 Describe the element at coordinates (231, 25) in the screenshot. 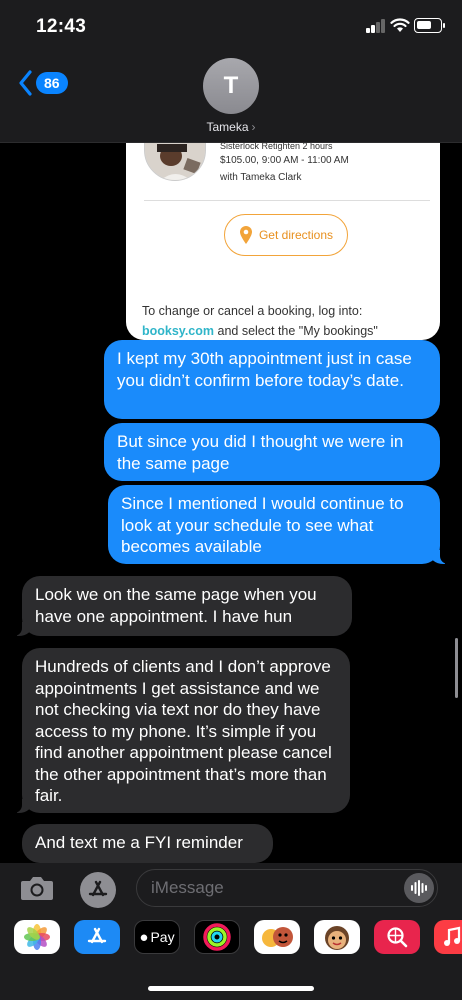

I see `status-bar: 12:43` at that location.